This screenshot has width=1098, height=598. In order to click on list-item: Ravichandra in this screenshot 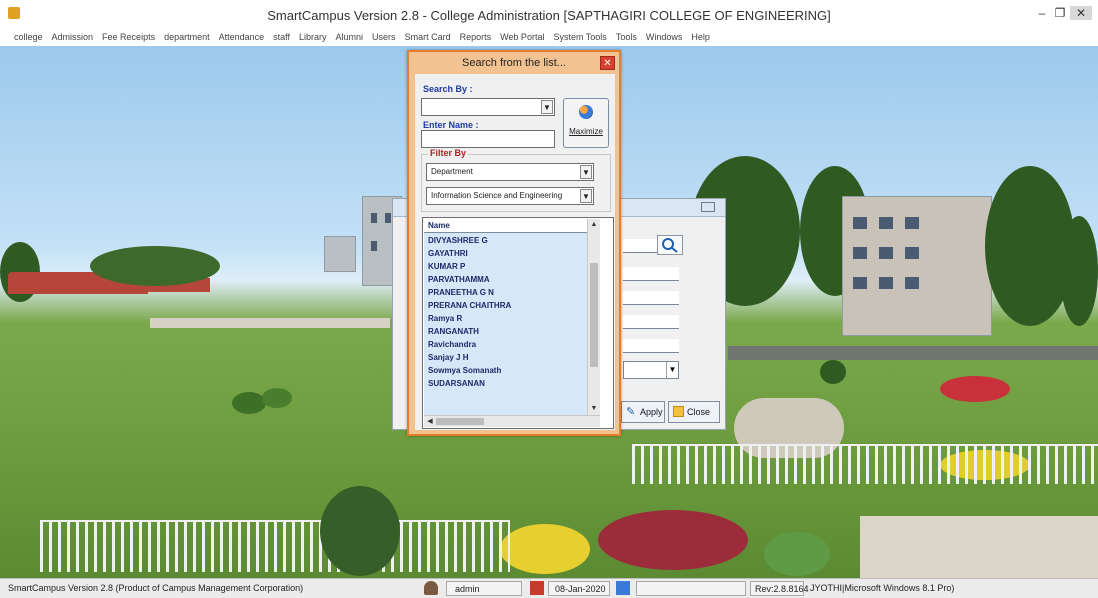, I will do `click(512, 344)`.